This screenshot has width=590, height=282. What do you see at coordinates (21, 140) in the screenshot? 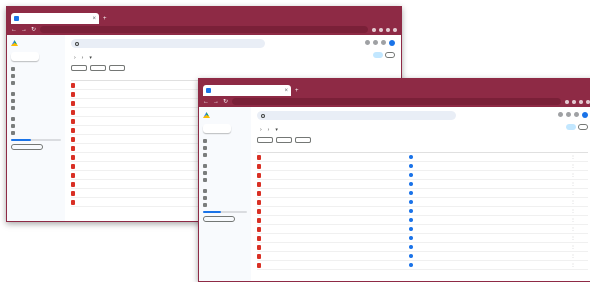
I see `storage-fill` at bounding box center [21, 140].